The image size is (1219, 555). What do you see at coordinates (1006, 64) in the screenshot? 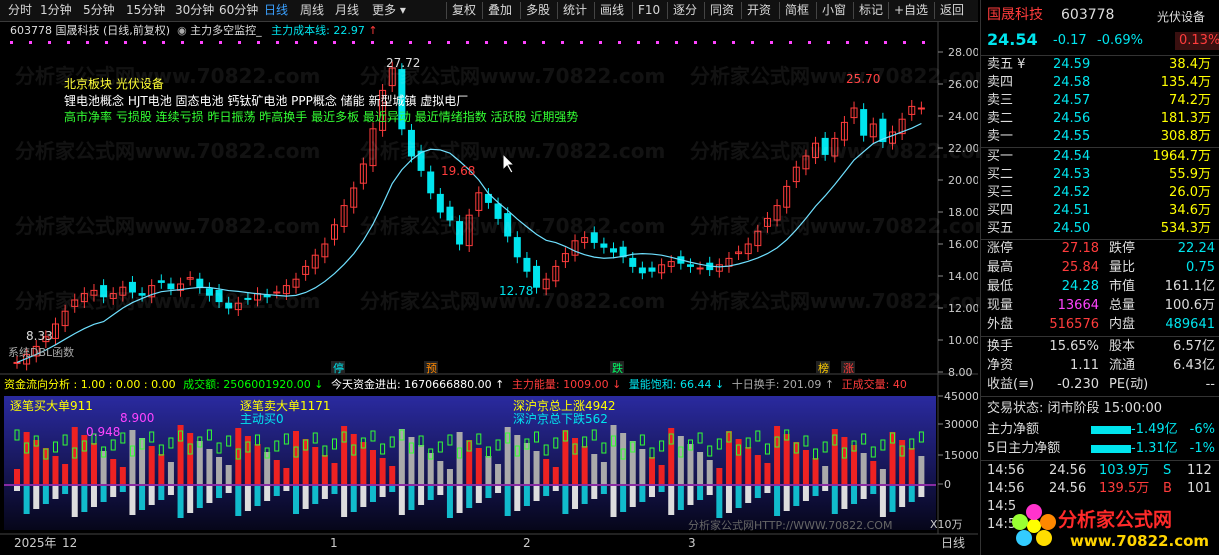
I see `ask-label: 卖五 ¥` at bounding box center [1006, 64].